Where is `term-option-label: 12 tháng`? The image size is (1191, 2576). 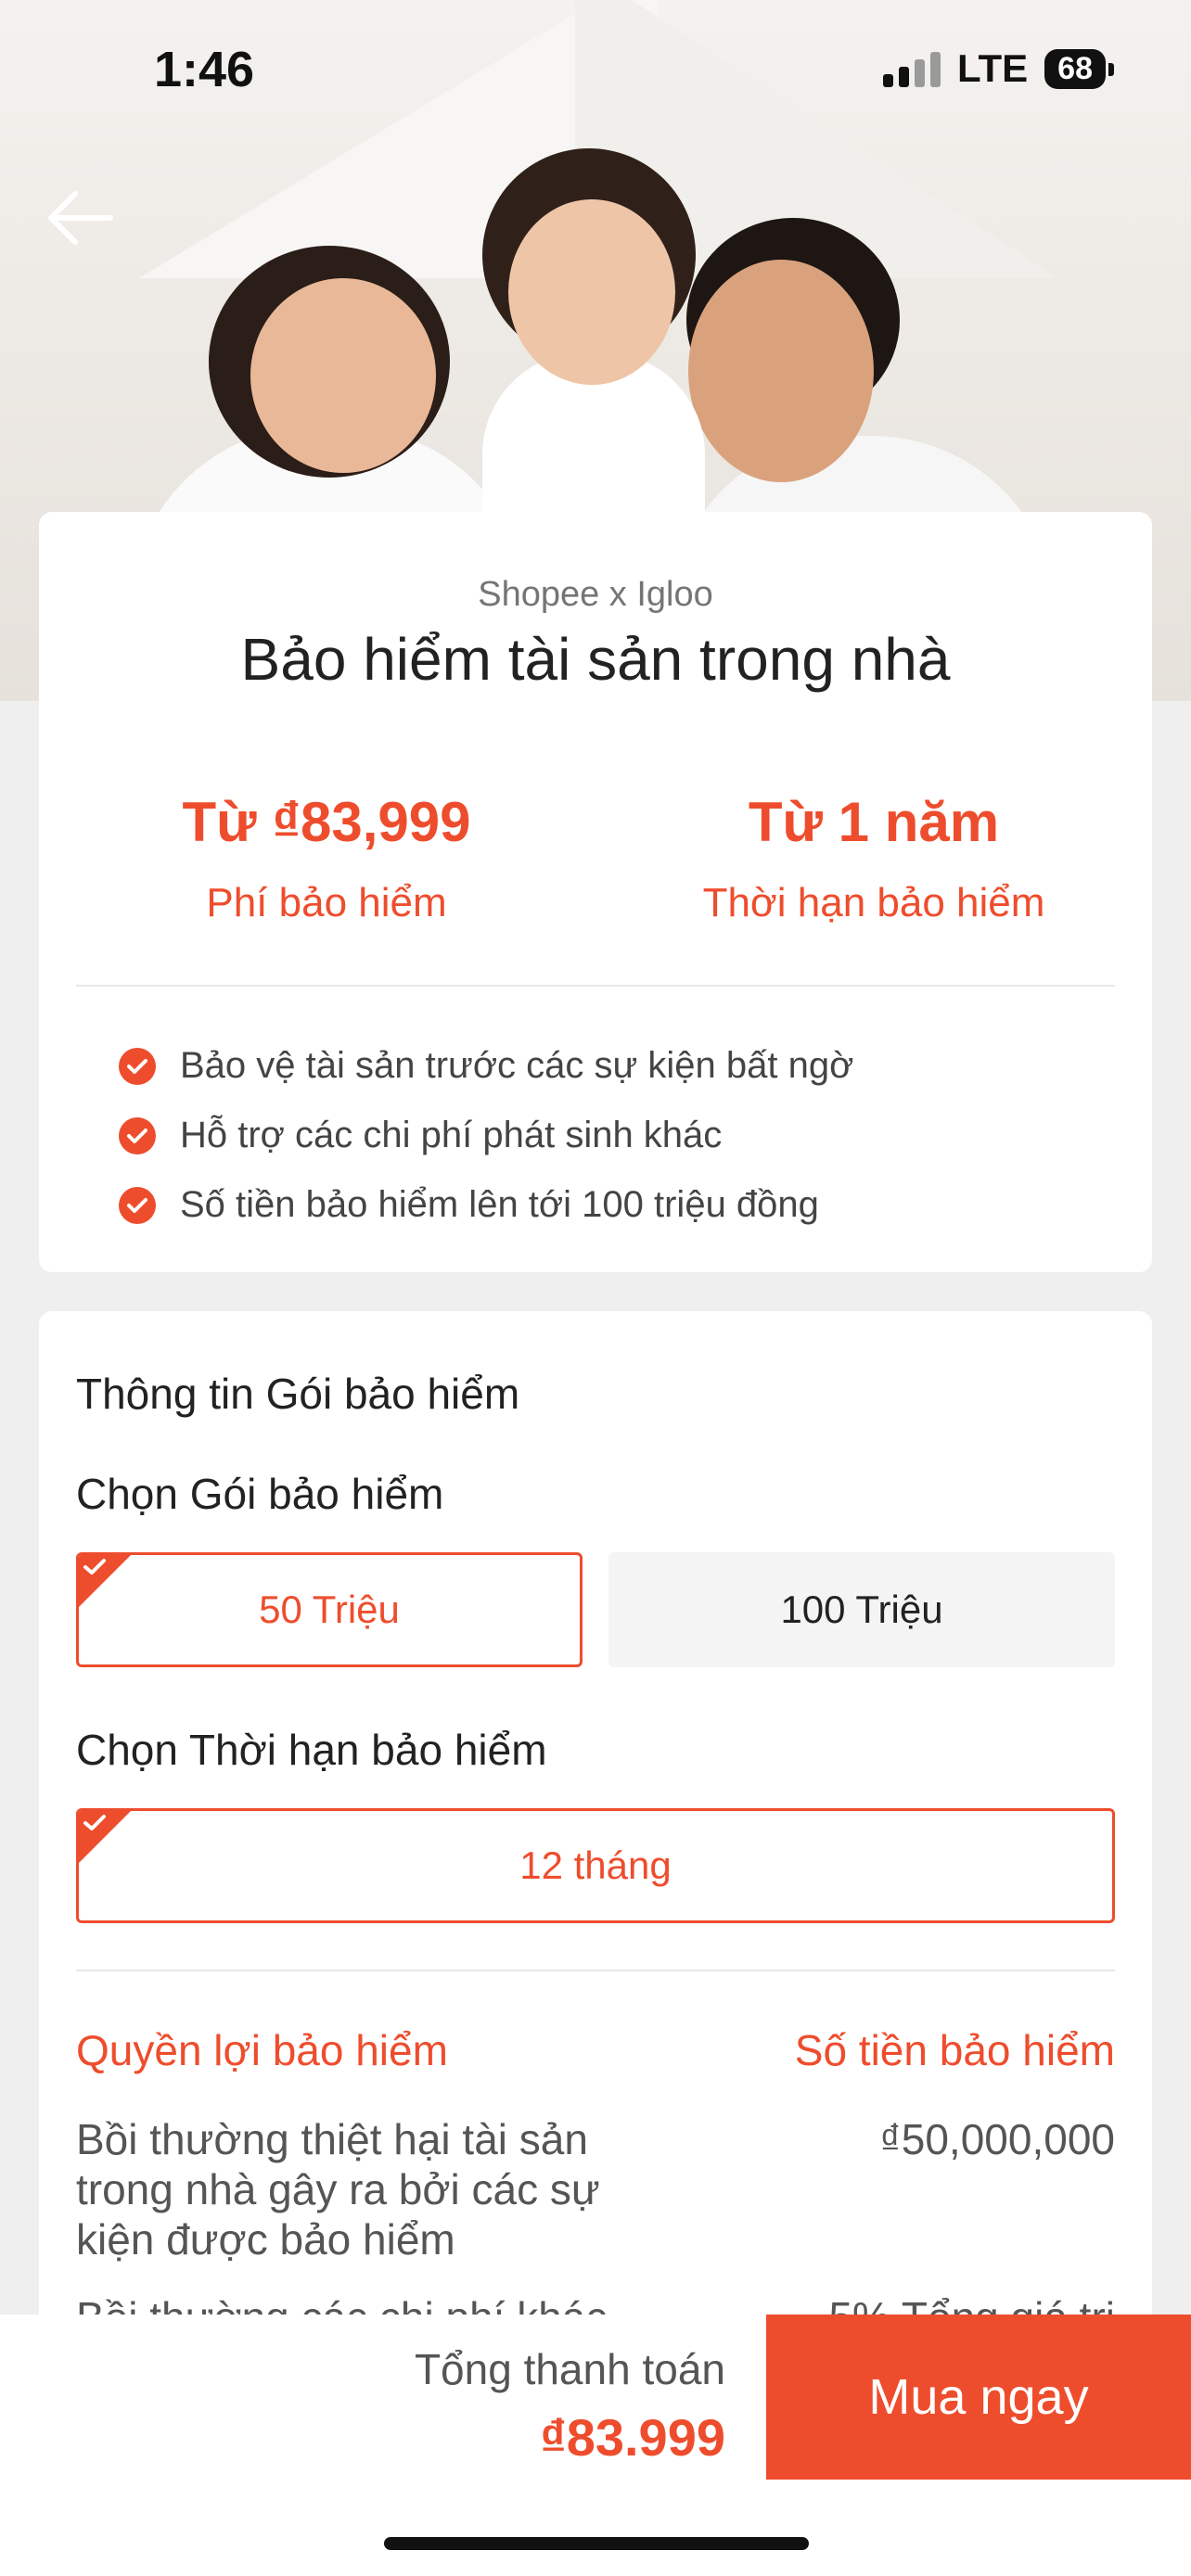
term-option-label: 12 tháng is located at coordinates (595, 1865).